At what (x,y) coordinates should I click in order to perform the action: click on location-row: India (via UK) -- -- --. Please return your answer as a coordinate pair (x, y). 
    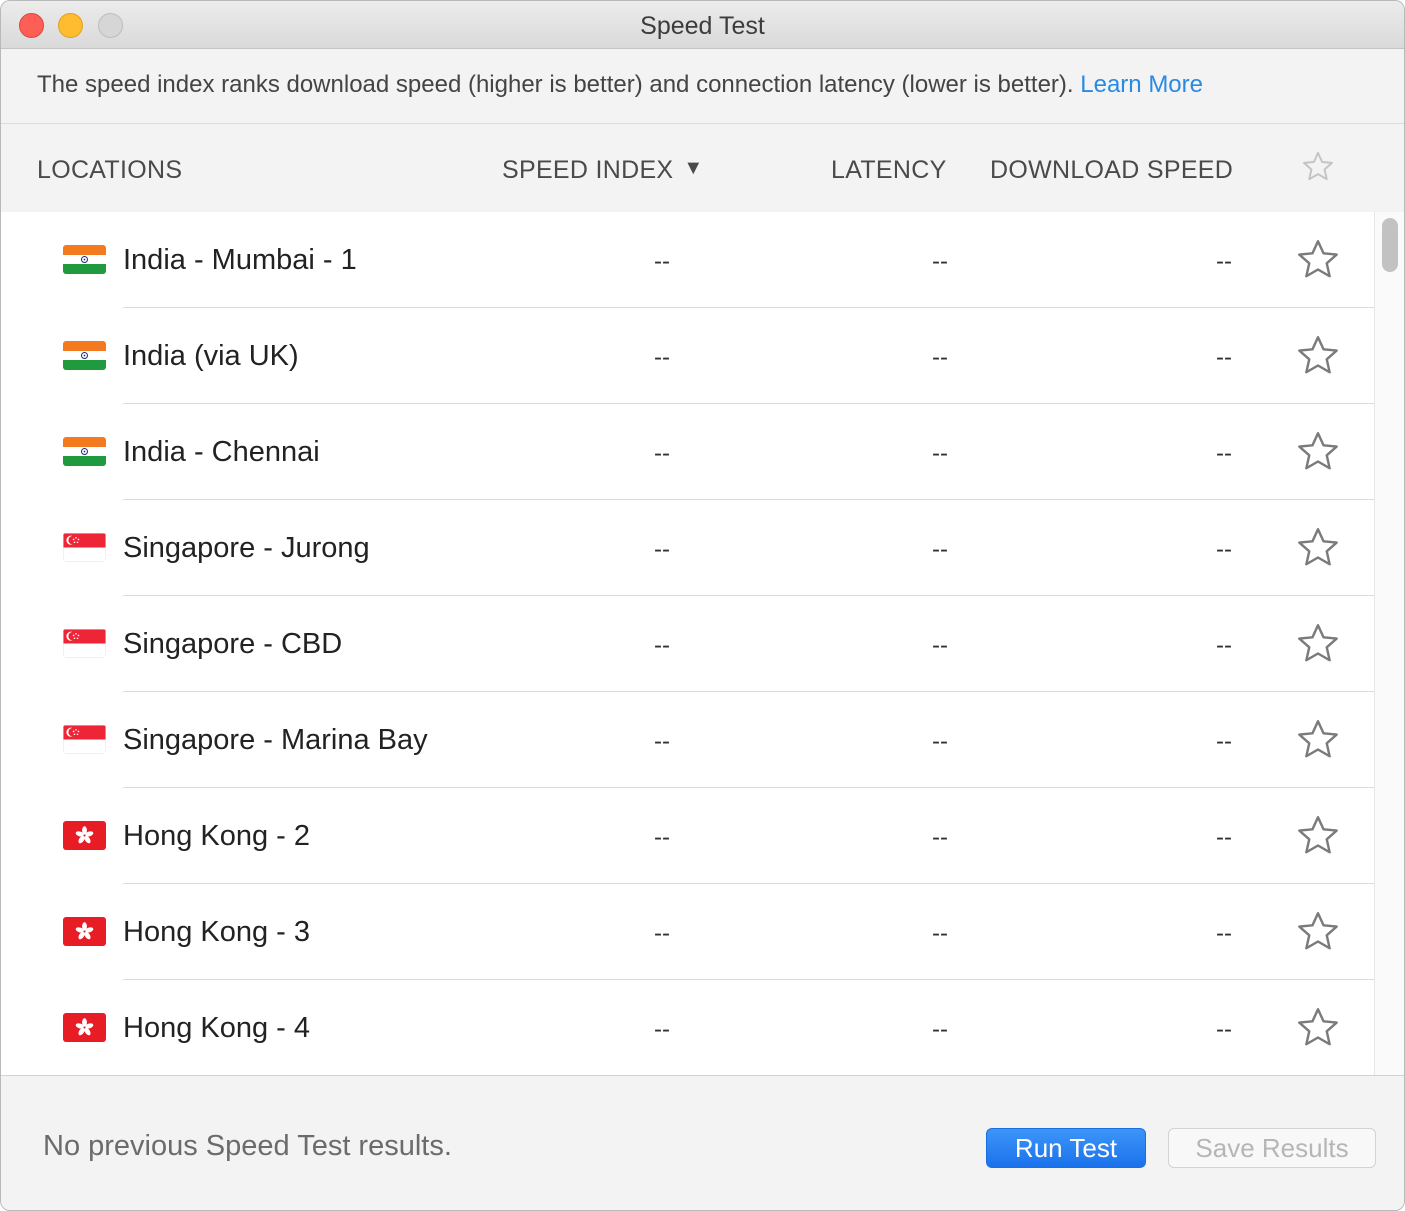
    Looking at the image, I should click on (687, 356).